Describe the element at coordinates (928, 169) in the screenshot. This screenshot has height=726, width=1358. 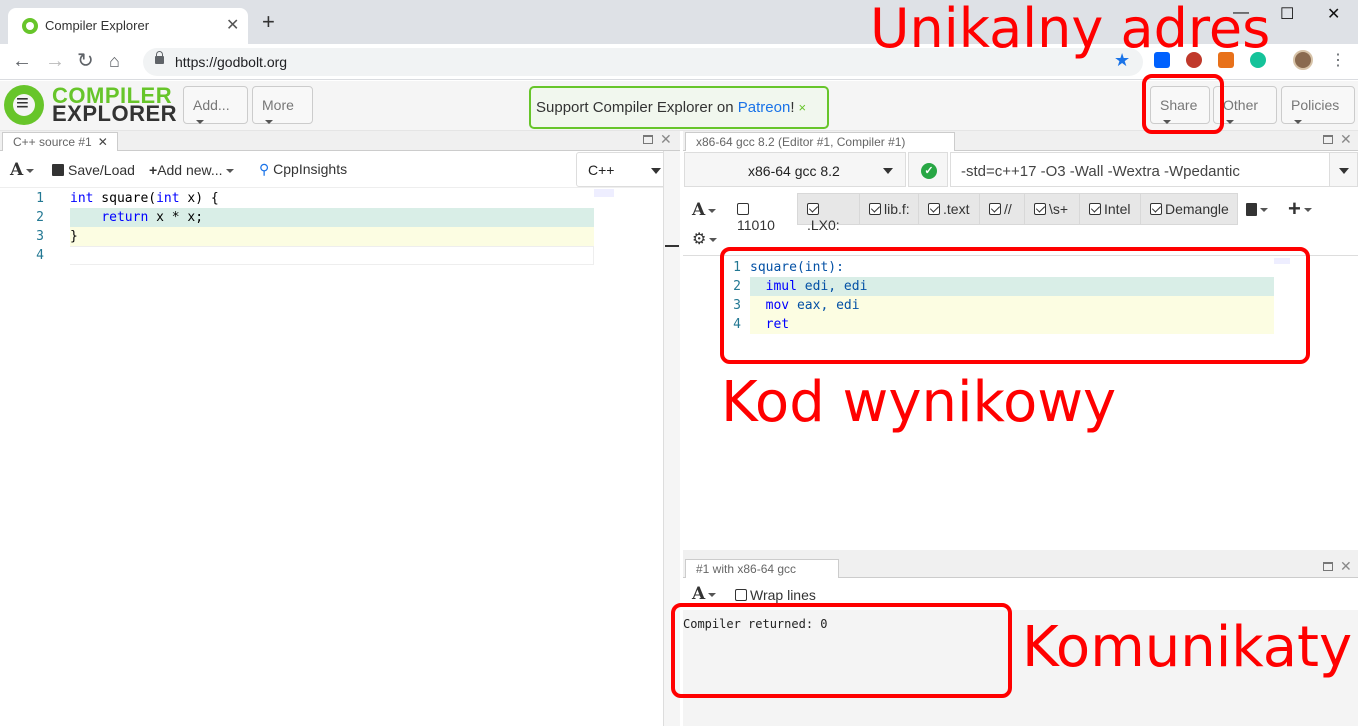
I see `compile-status: ✓` at that location.